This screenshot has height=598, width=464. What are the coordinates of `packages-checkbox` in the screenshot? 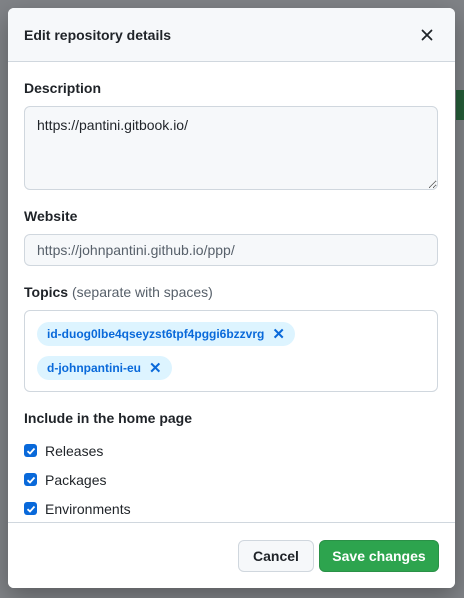 It's located at (30, 479).